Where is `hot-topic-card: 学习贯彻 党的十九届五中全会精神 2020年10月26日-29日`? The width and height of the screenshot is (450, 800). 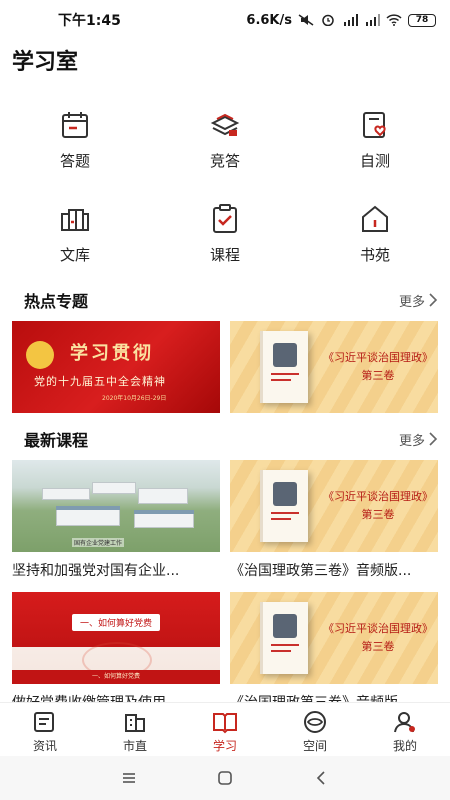 hot-topic-card: 学习贯彻 党的十九届五中全会精神 2020年10月26日-29日 is located at coordinates (116, 367).